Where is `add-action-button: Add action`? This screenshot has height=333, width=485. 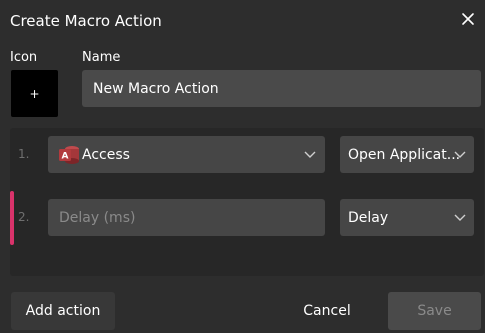
add-action-button: Add action is located at coordinates (63, 311).